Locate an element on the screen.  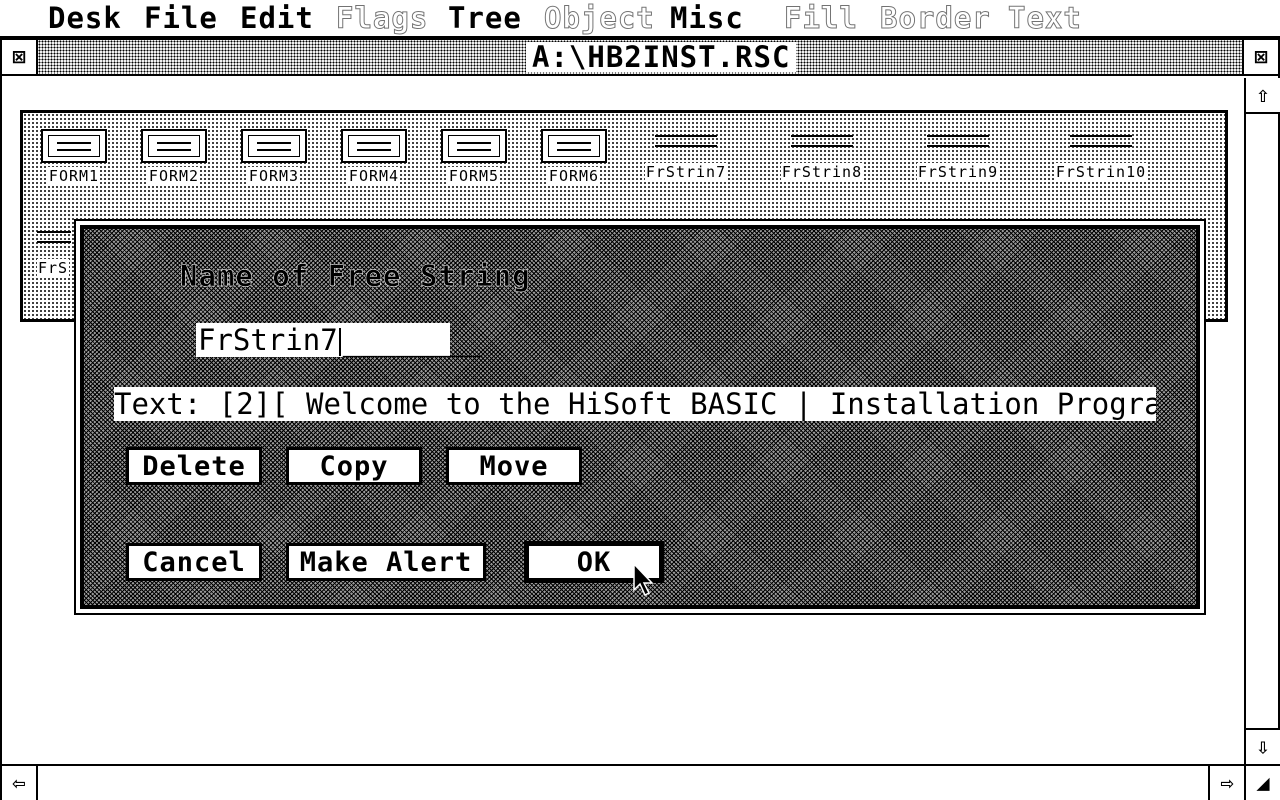
tree-item-form3: FORM3 is located at coordinates (274, 157).